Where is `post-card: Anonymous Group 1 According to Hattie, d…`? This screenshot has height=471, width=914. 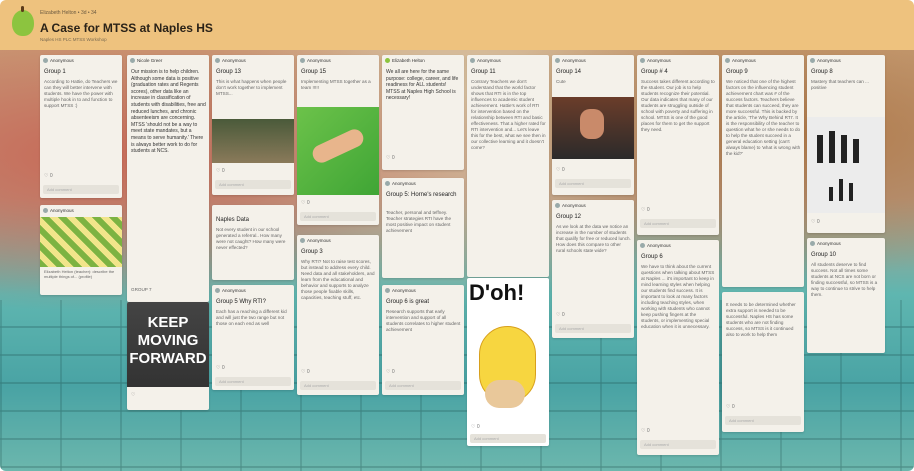
post-card: Anonymous Group 1 According to Hattie, d… is located at coordinates (81, 126).